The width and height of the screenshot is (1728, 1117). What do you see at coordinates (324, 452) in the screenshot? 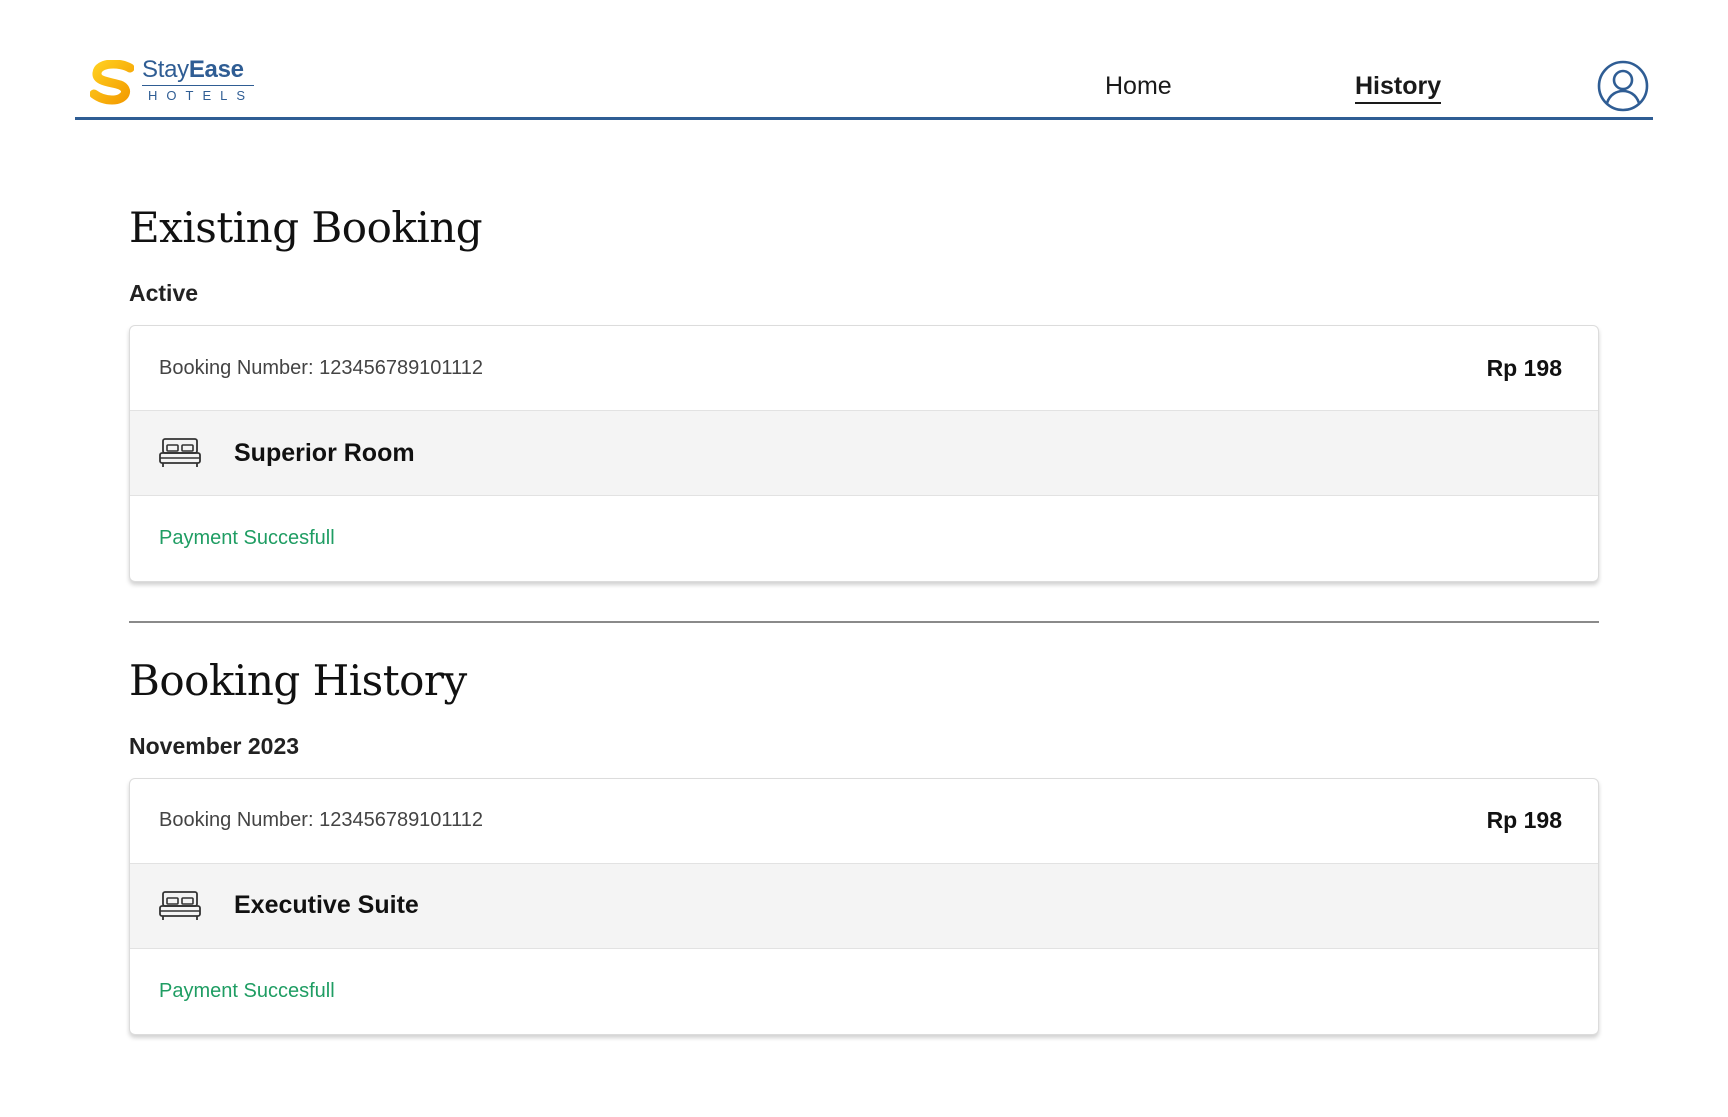
I see `room-name: Superior Room` at bounding box center [324, 452].